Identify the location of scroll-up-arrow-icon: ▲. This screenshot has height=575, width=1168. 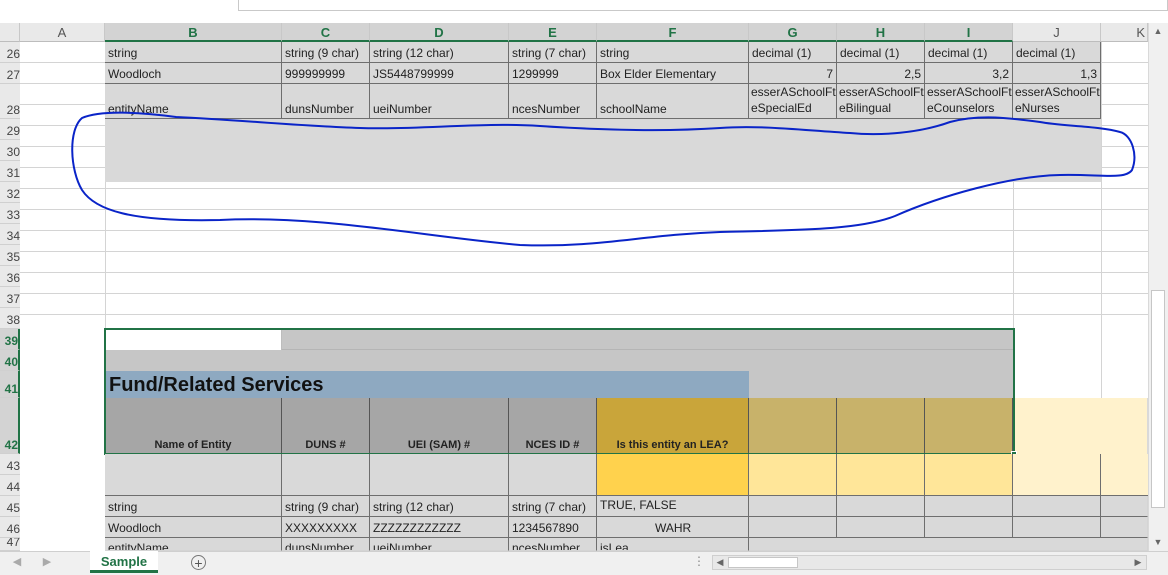
(1158, 31).